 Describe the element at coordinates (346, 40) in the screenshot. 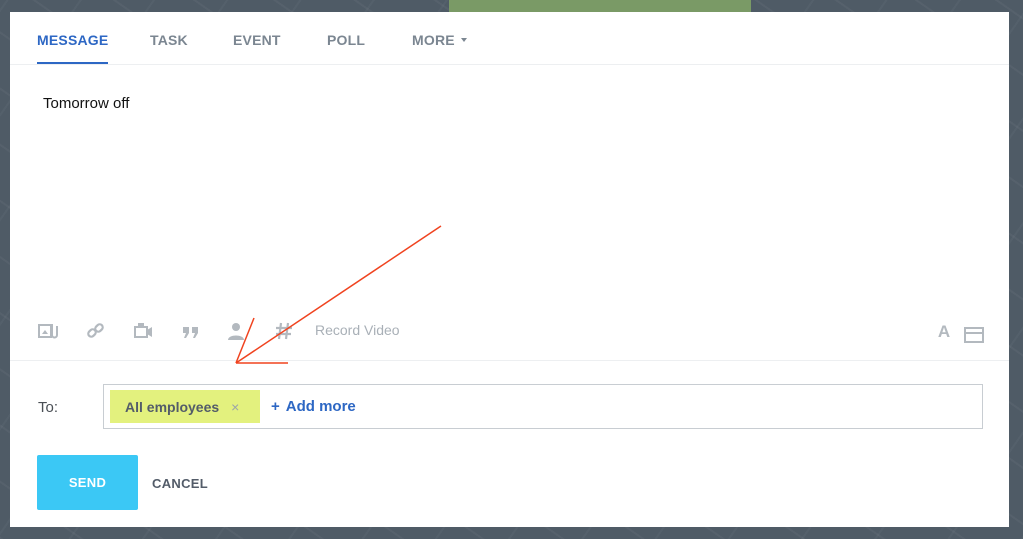

I see `tab-poll-label: POLL` at that location.